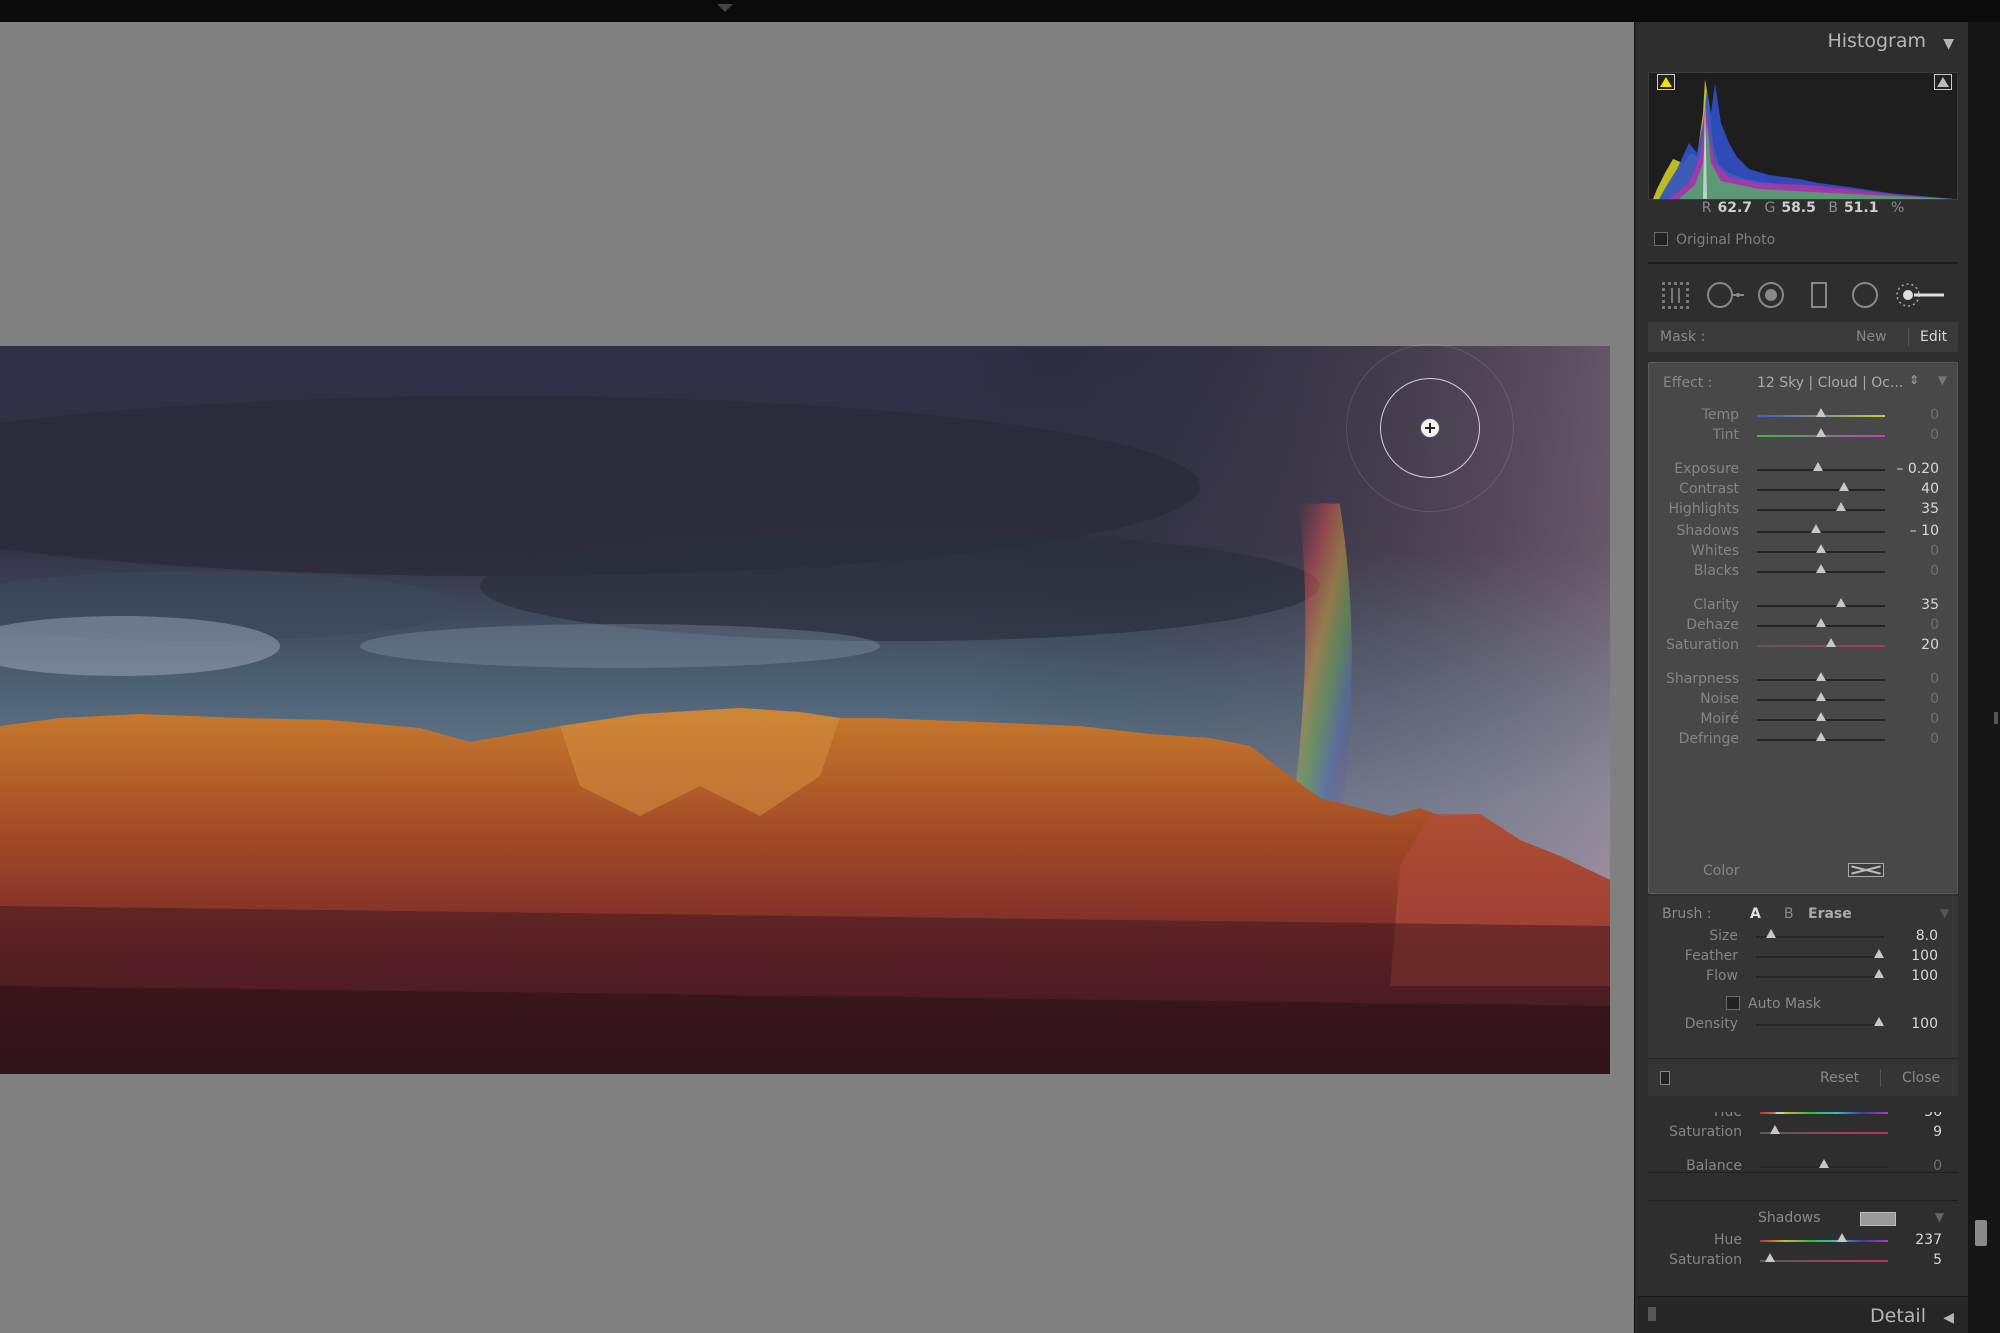 Image resolution: width=2000 pixels, height=1333 pixels. I want to click on crop-overlay-icon, so click(1675, 295).